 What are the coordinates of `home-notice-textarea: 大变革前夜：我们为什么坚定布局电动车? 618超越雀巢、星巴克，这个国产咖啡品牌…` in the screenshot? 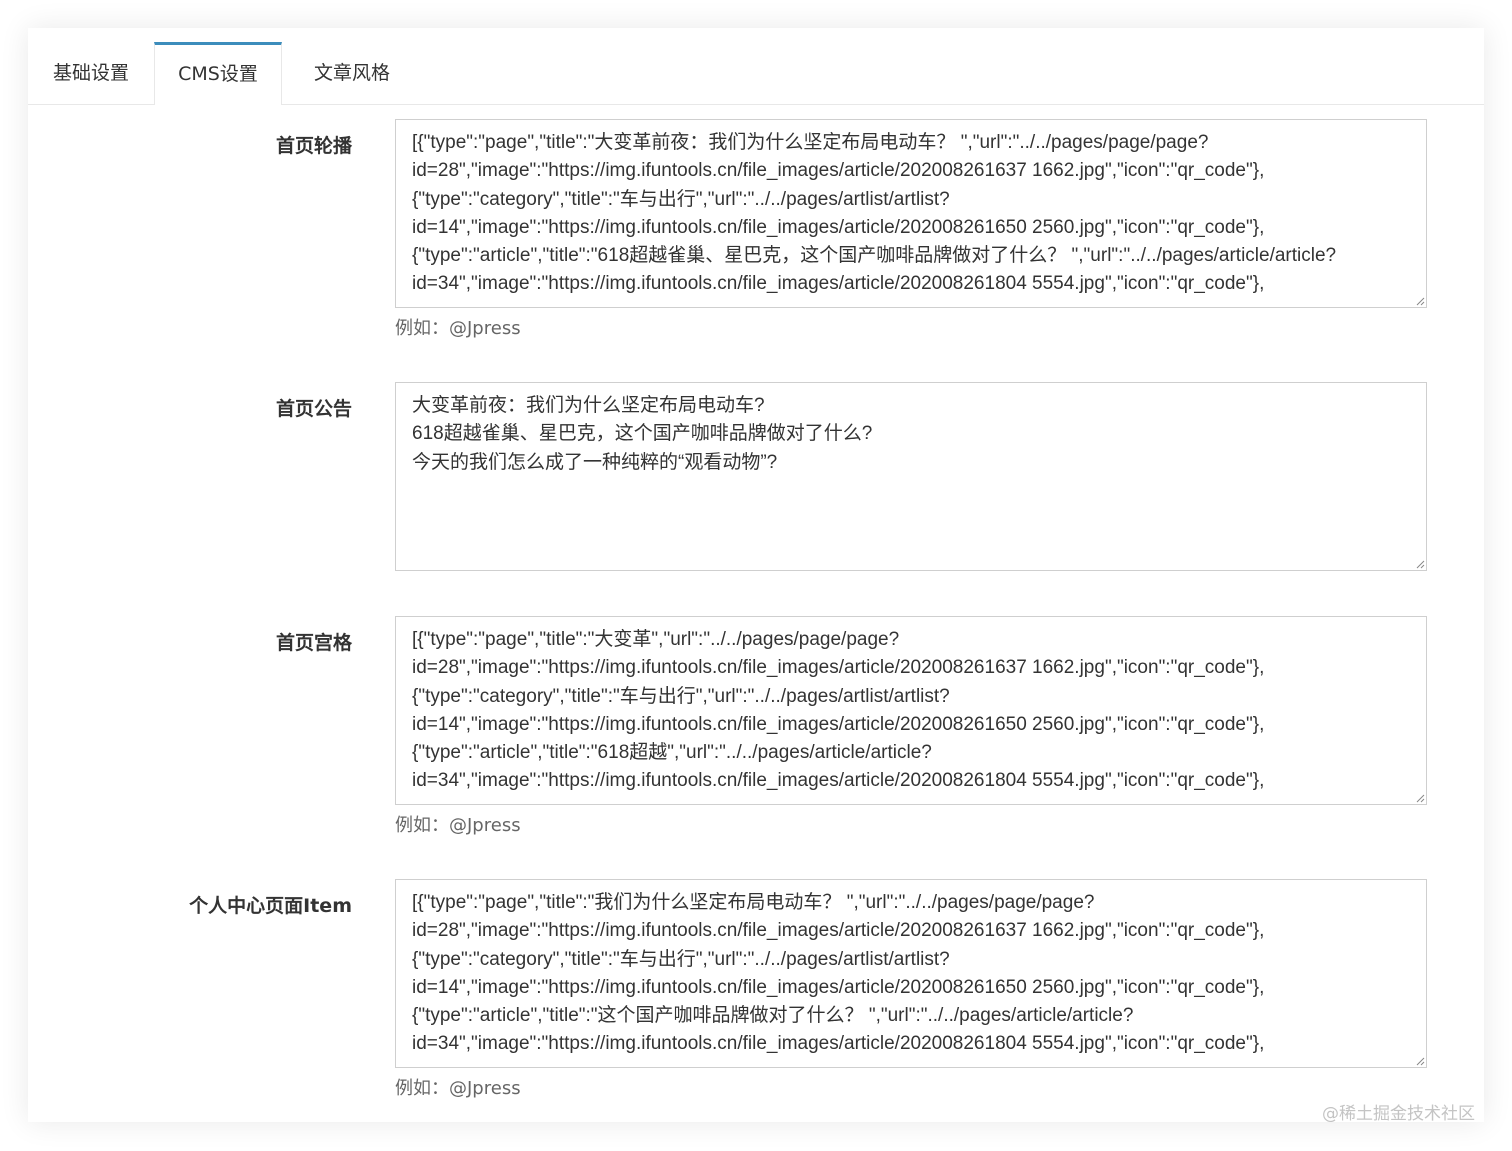 It's located at (911, 476).